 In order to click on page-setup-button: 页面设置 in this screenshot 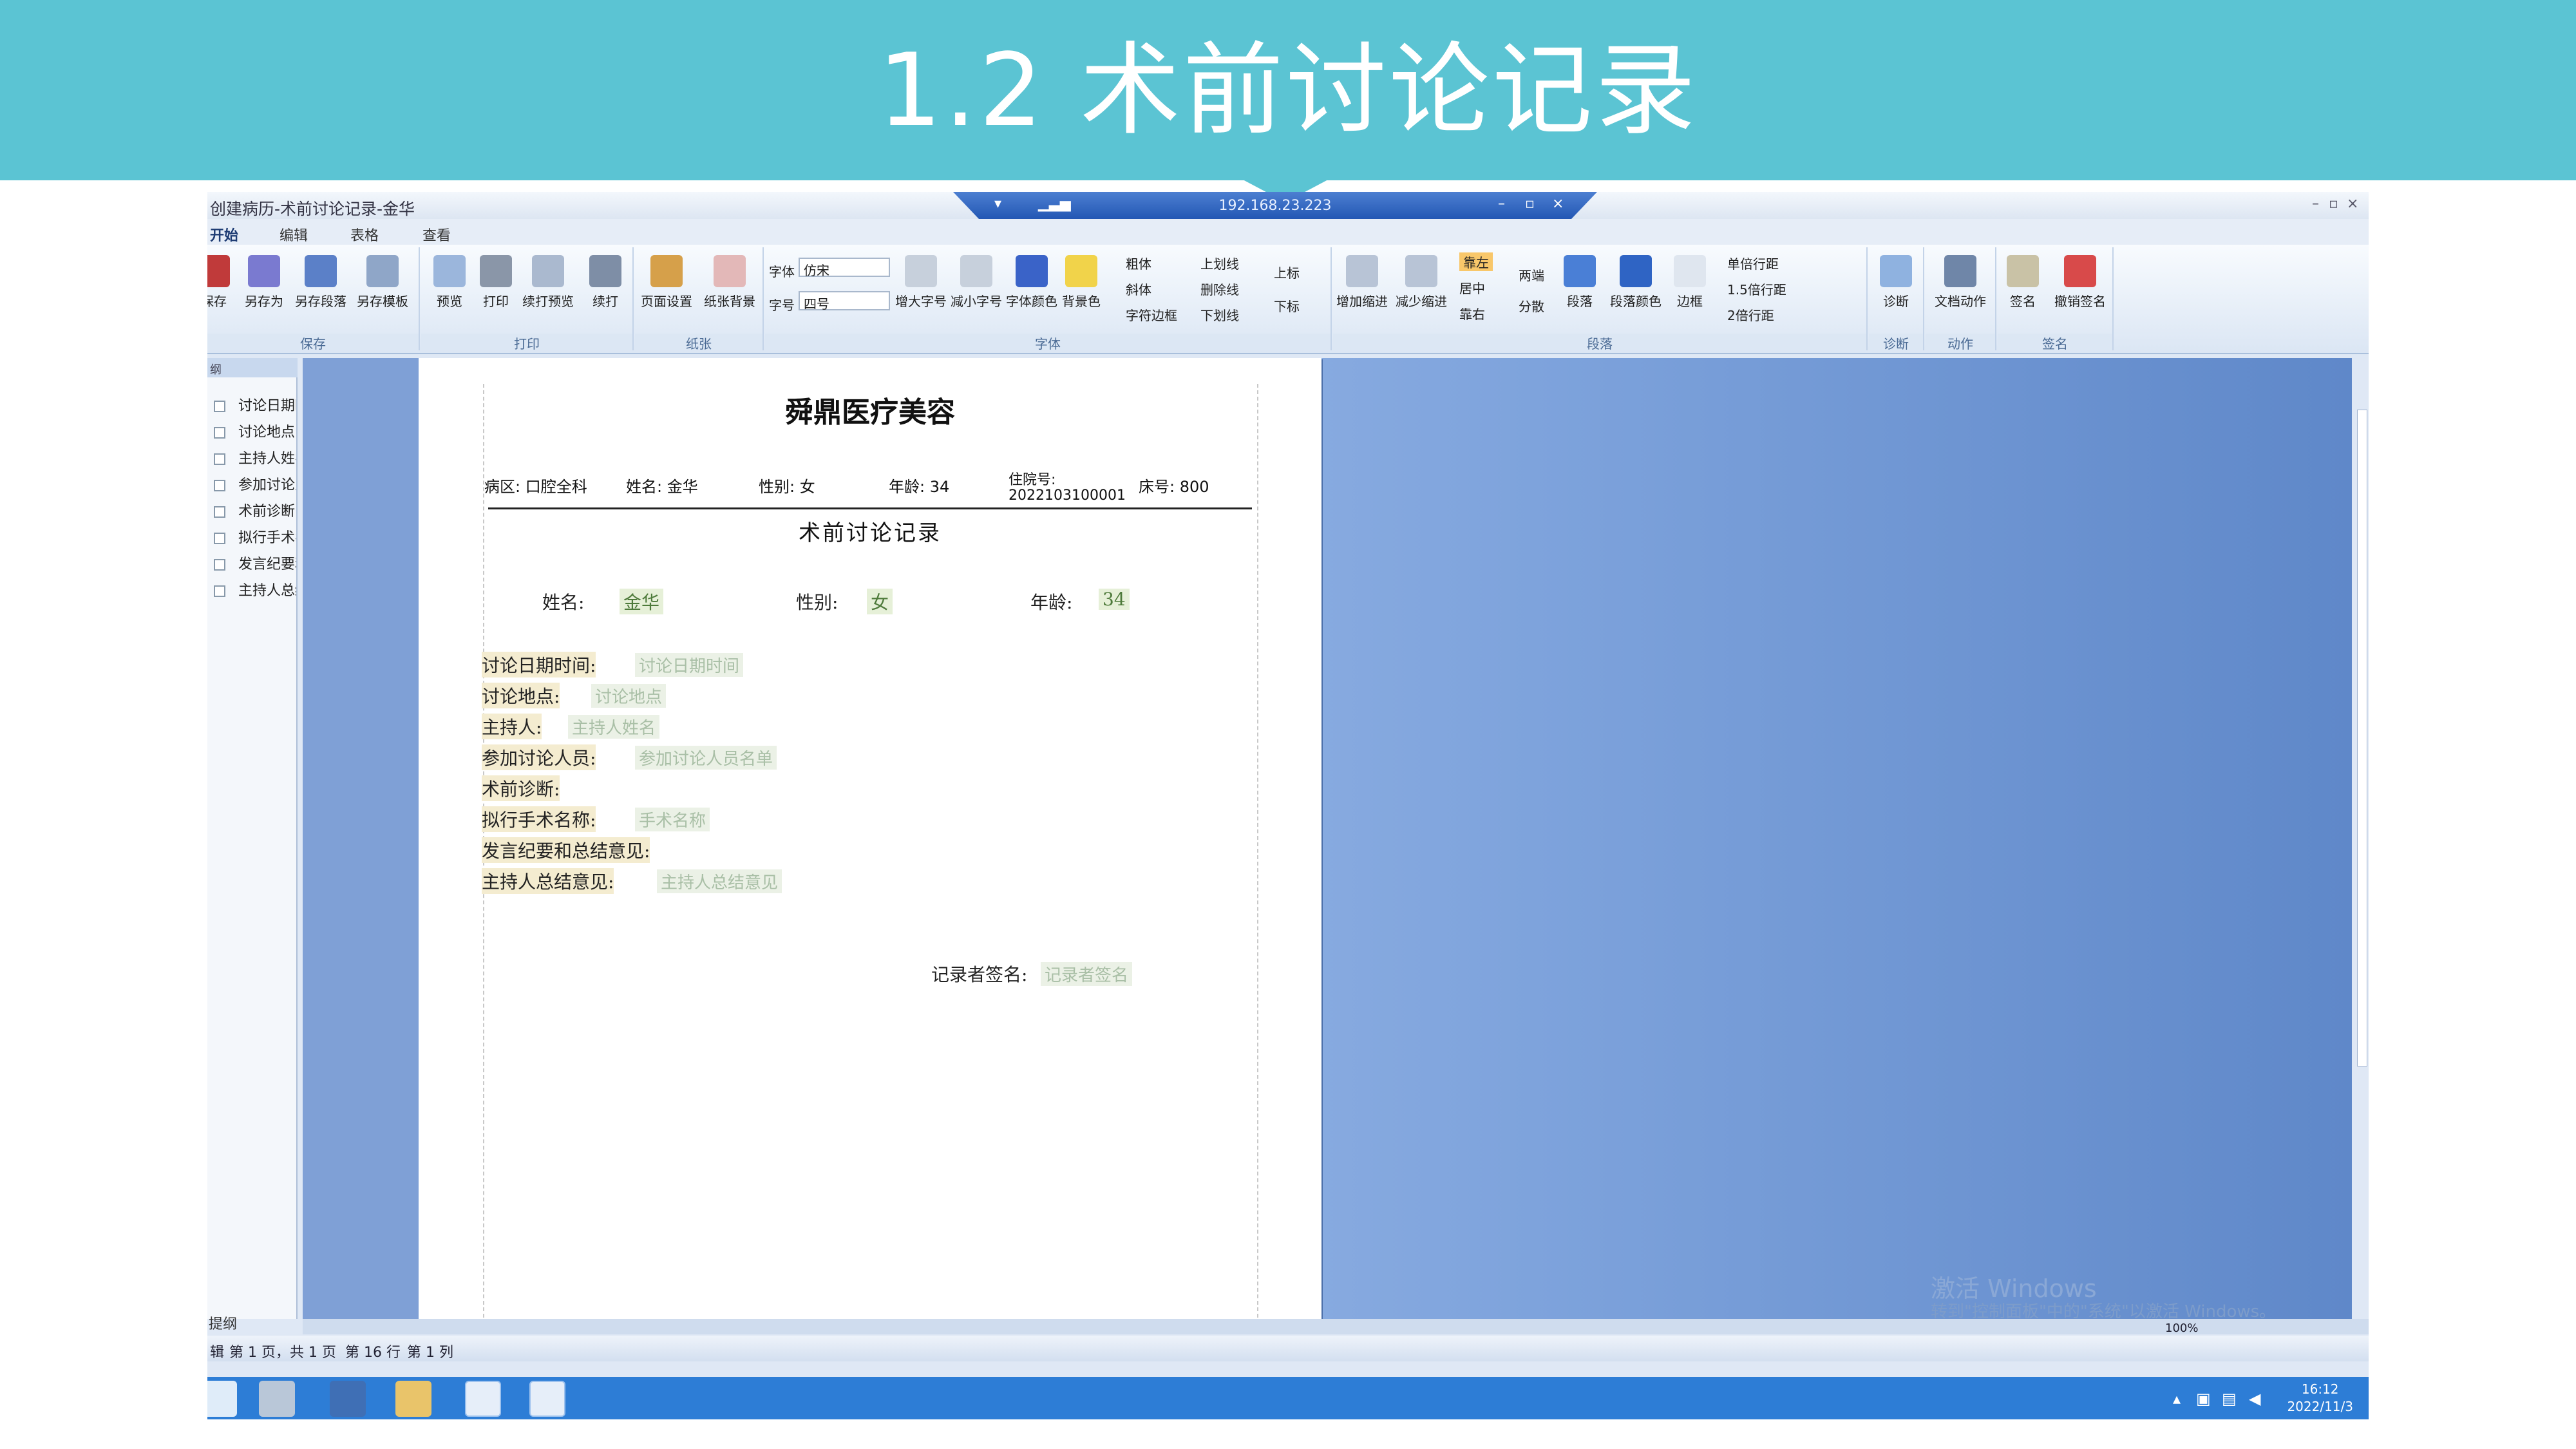, I will do `click(666, 282)`.